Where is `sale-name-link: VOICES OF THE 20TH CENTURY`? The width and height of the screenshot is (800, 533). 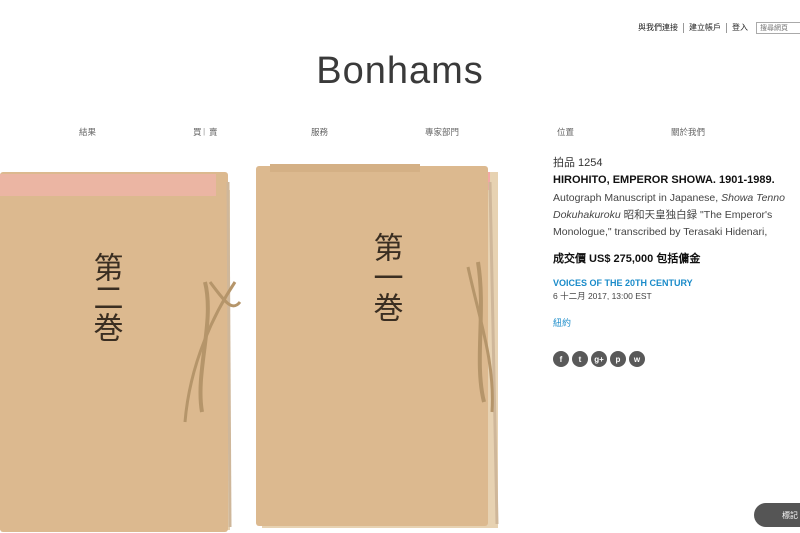 sale-name-link: VOICES OF THE 20TH CENTURY is located at coordinates (676, 283).